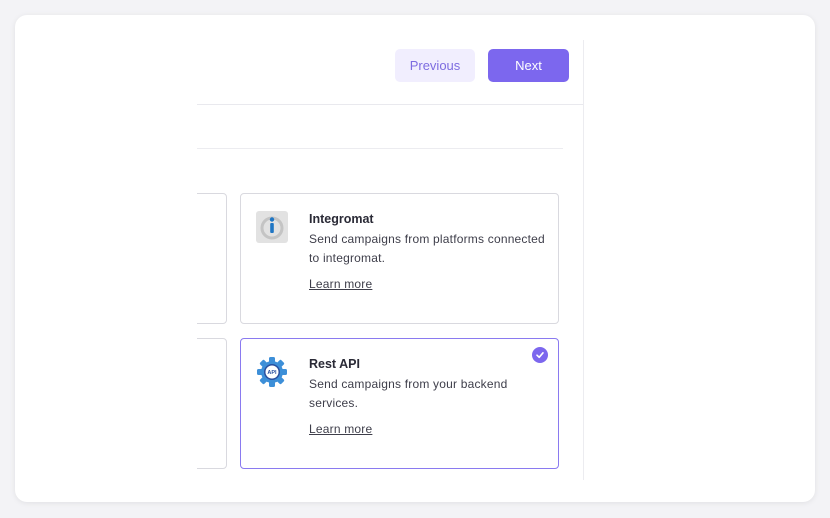 This screenshot has width=830, height=518. Describe the element at coordinates (528, 65) in the screenshot. I see `next-button: Next` at that location.